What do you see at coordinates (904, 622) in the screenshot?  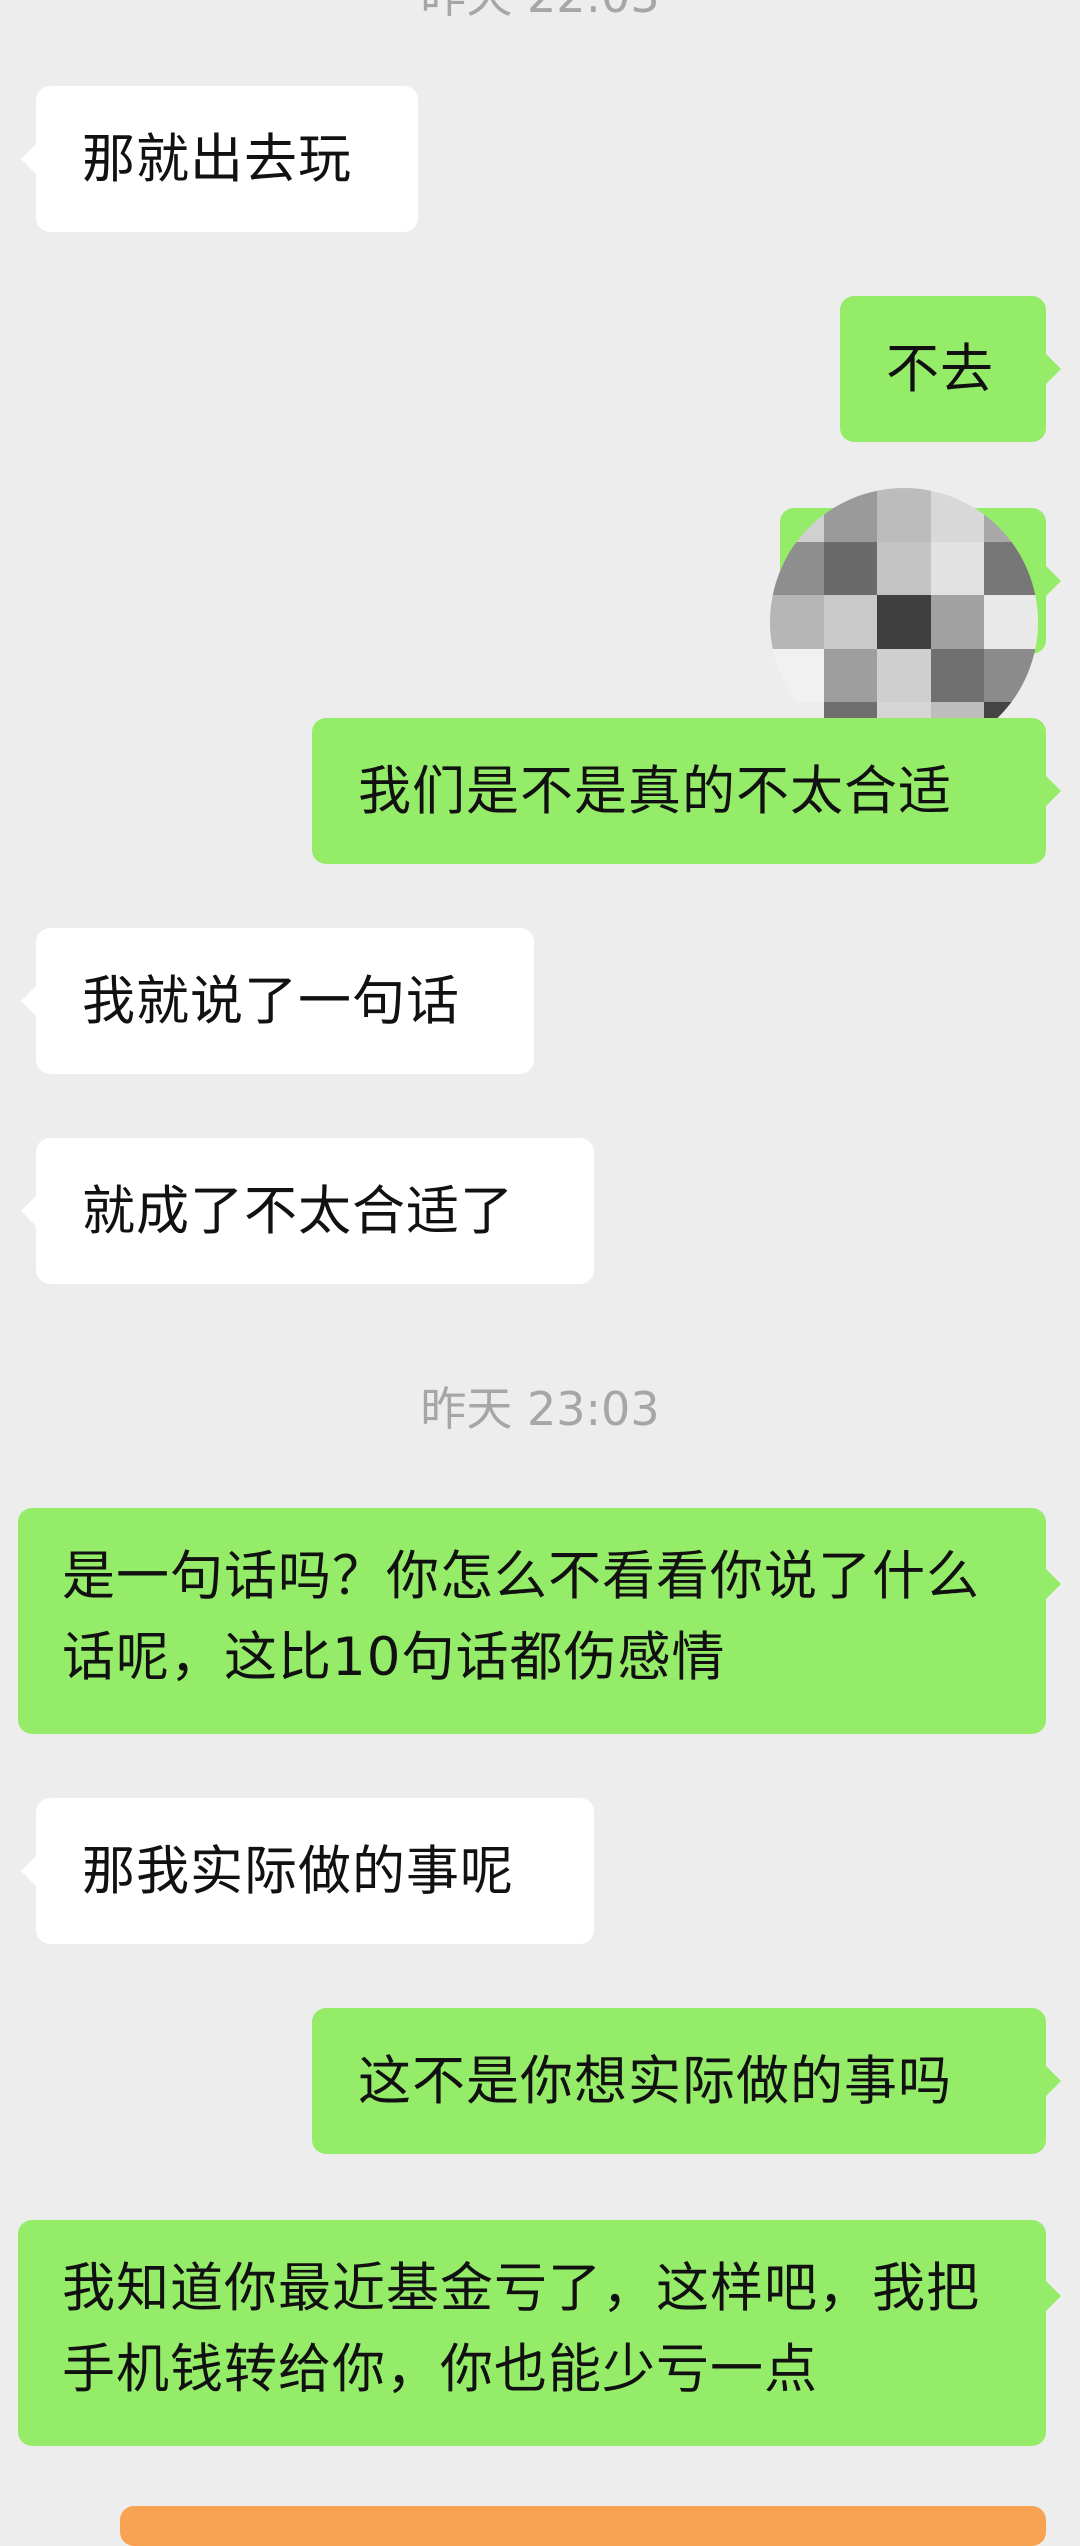 I see `censor-mosaic` at bounding box center [904, 622].